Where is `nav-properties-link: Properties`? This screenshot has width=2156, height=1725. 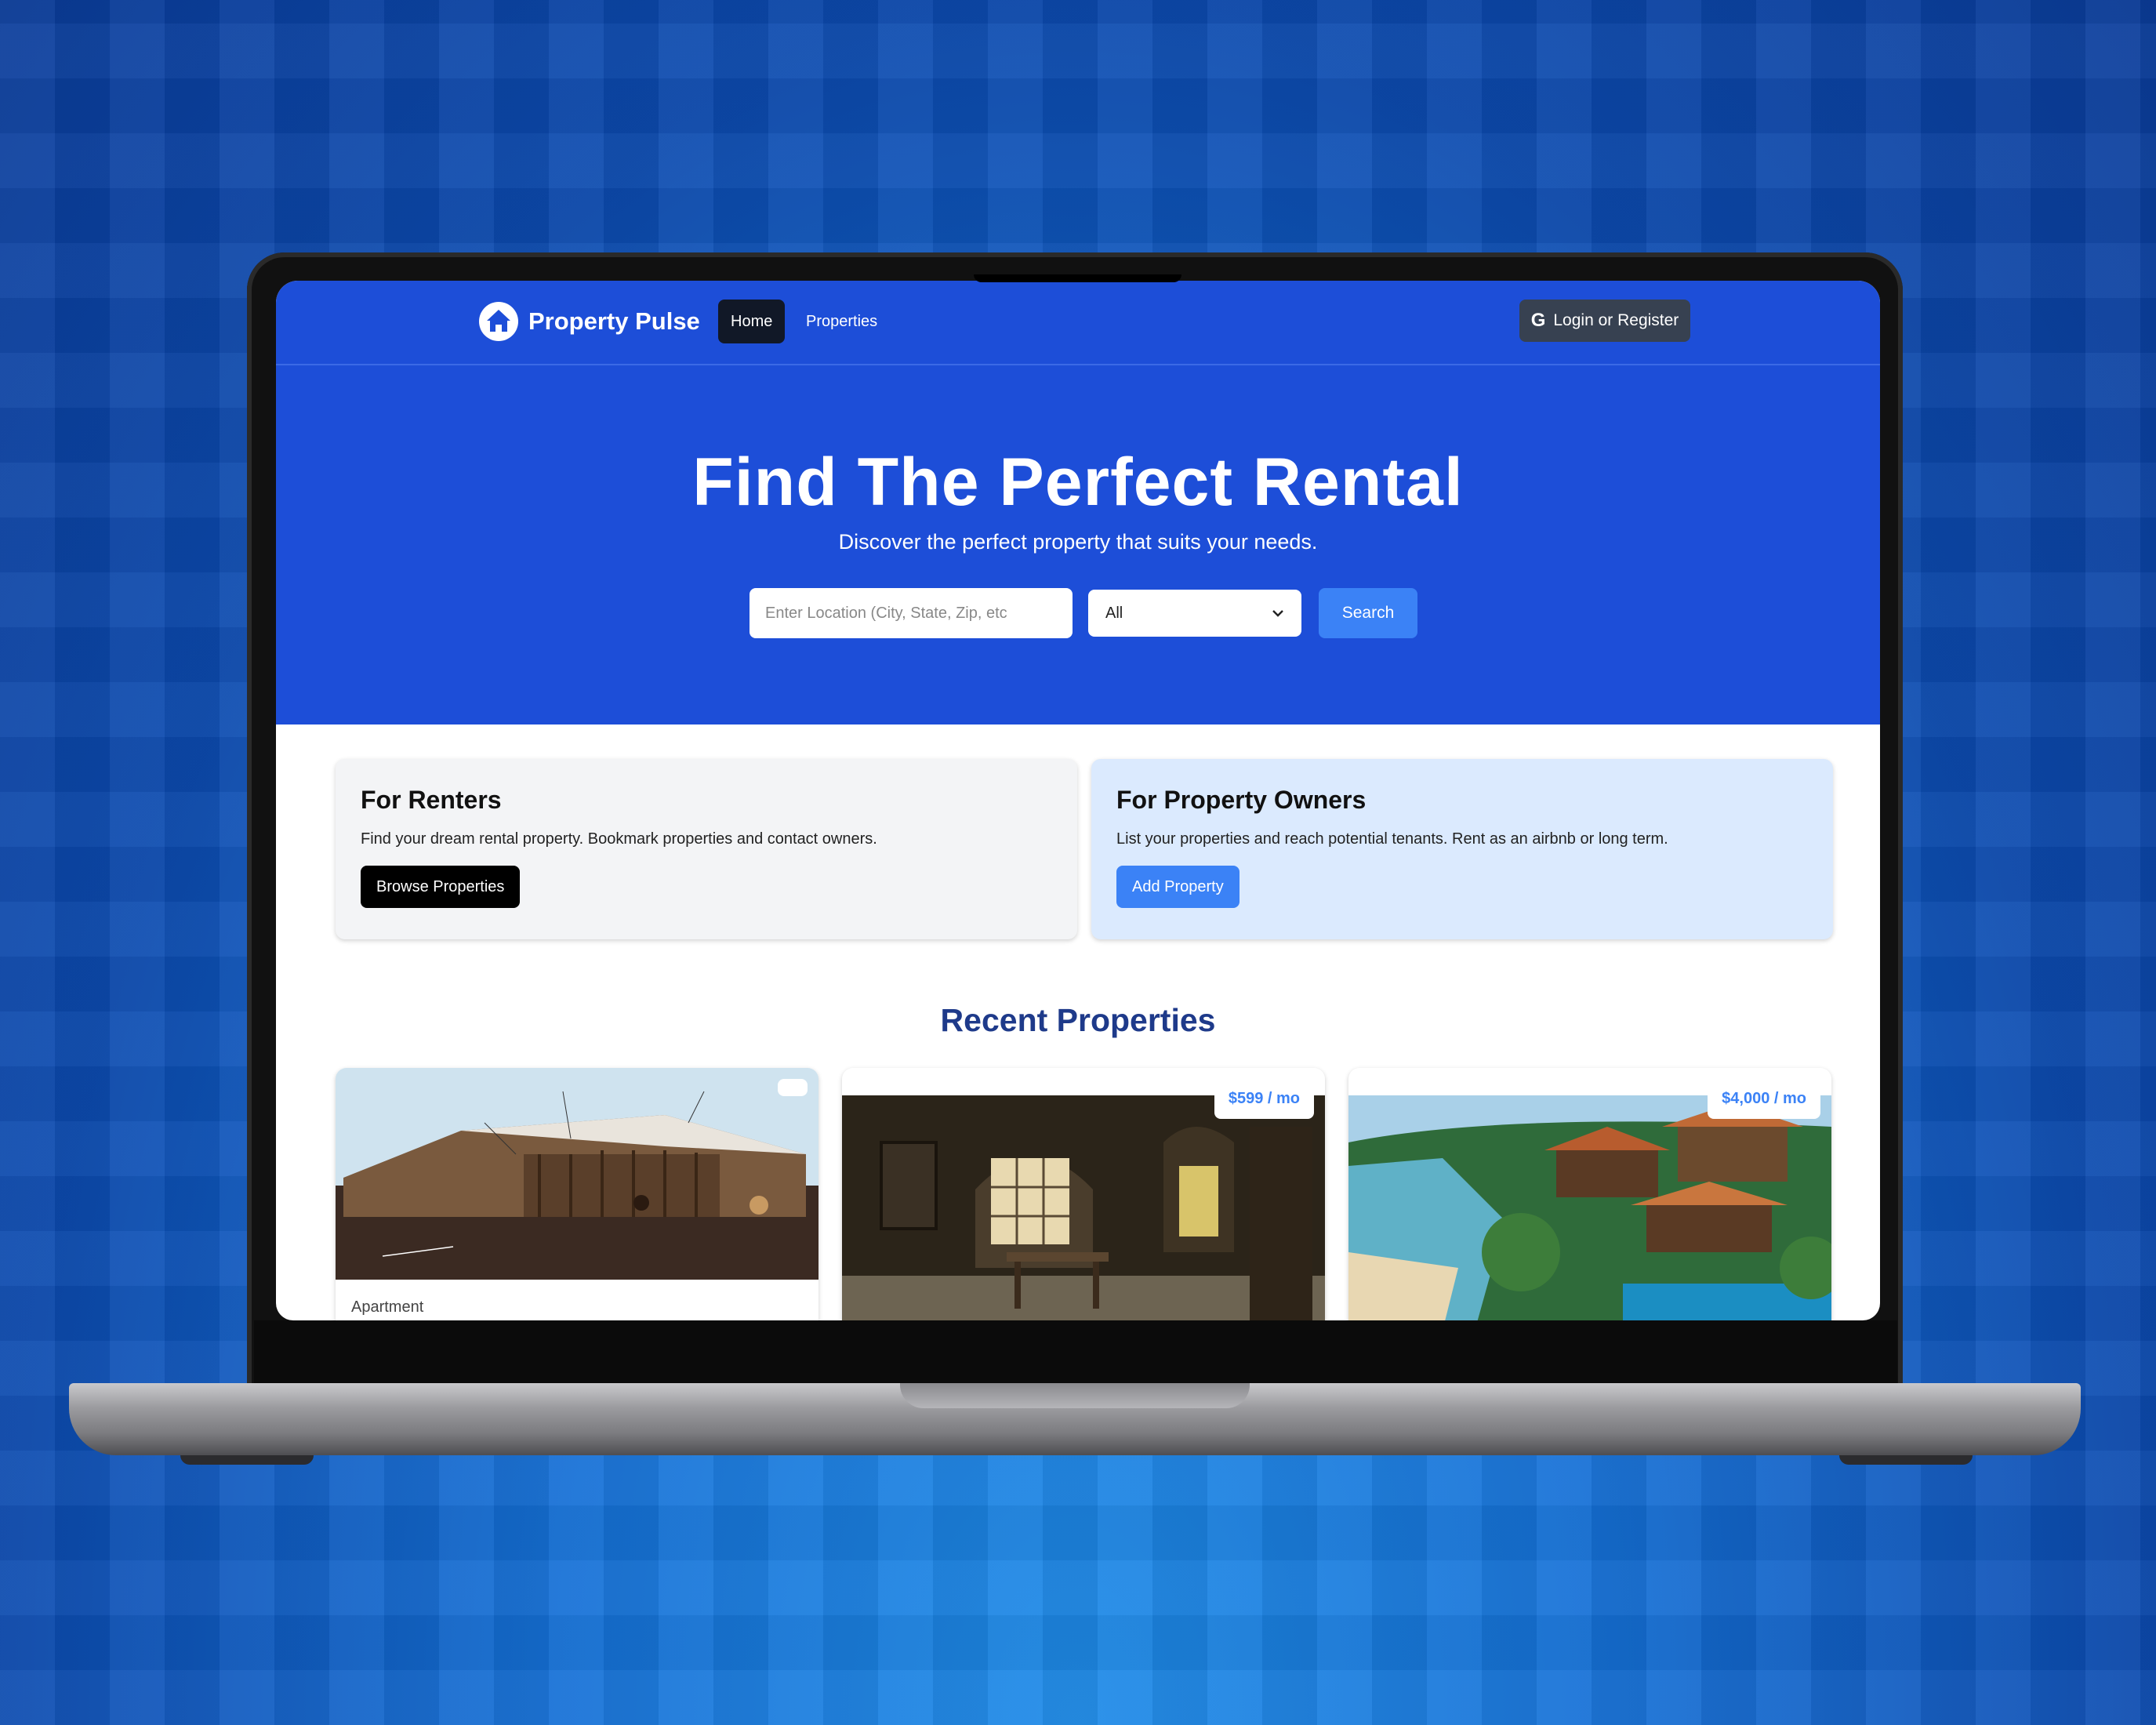 nav-properties-link: Properties is located at coordinates (841, 321).